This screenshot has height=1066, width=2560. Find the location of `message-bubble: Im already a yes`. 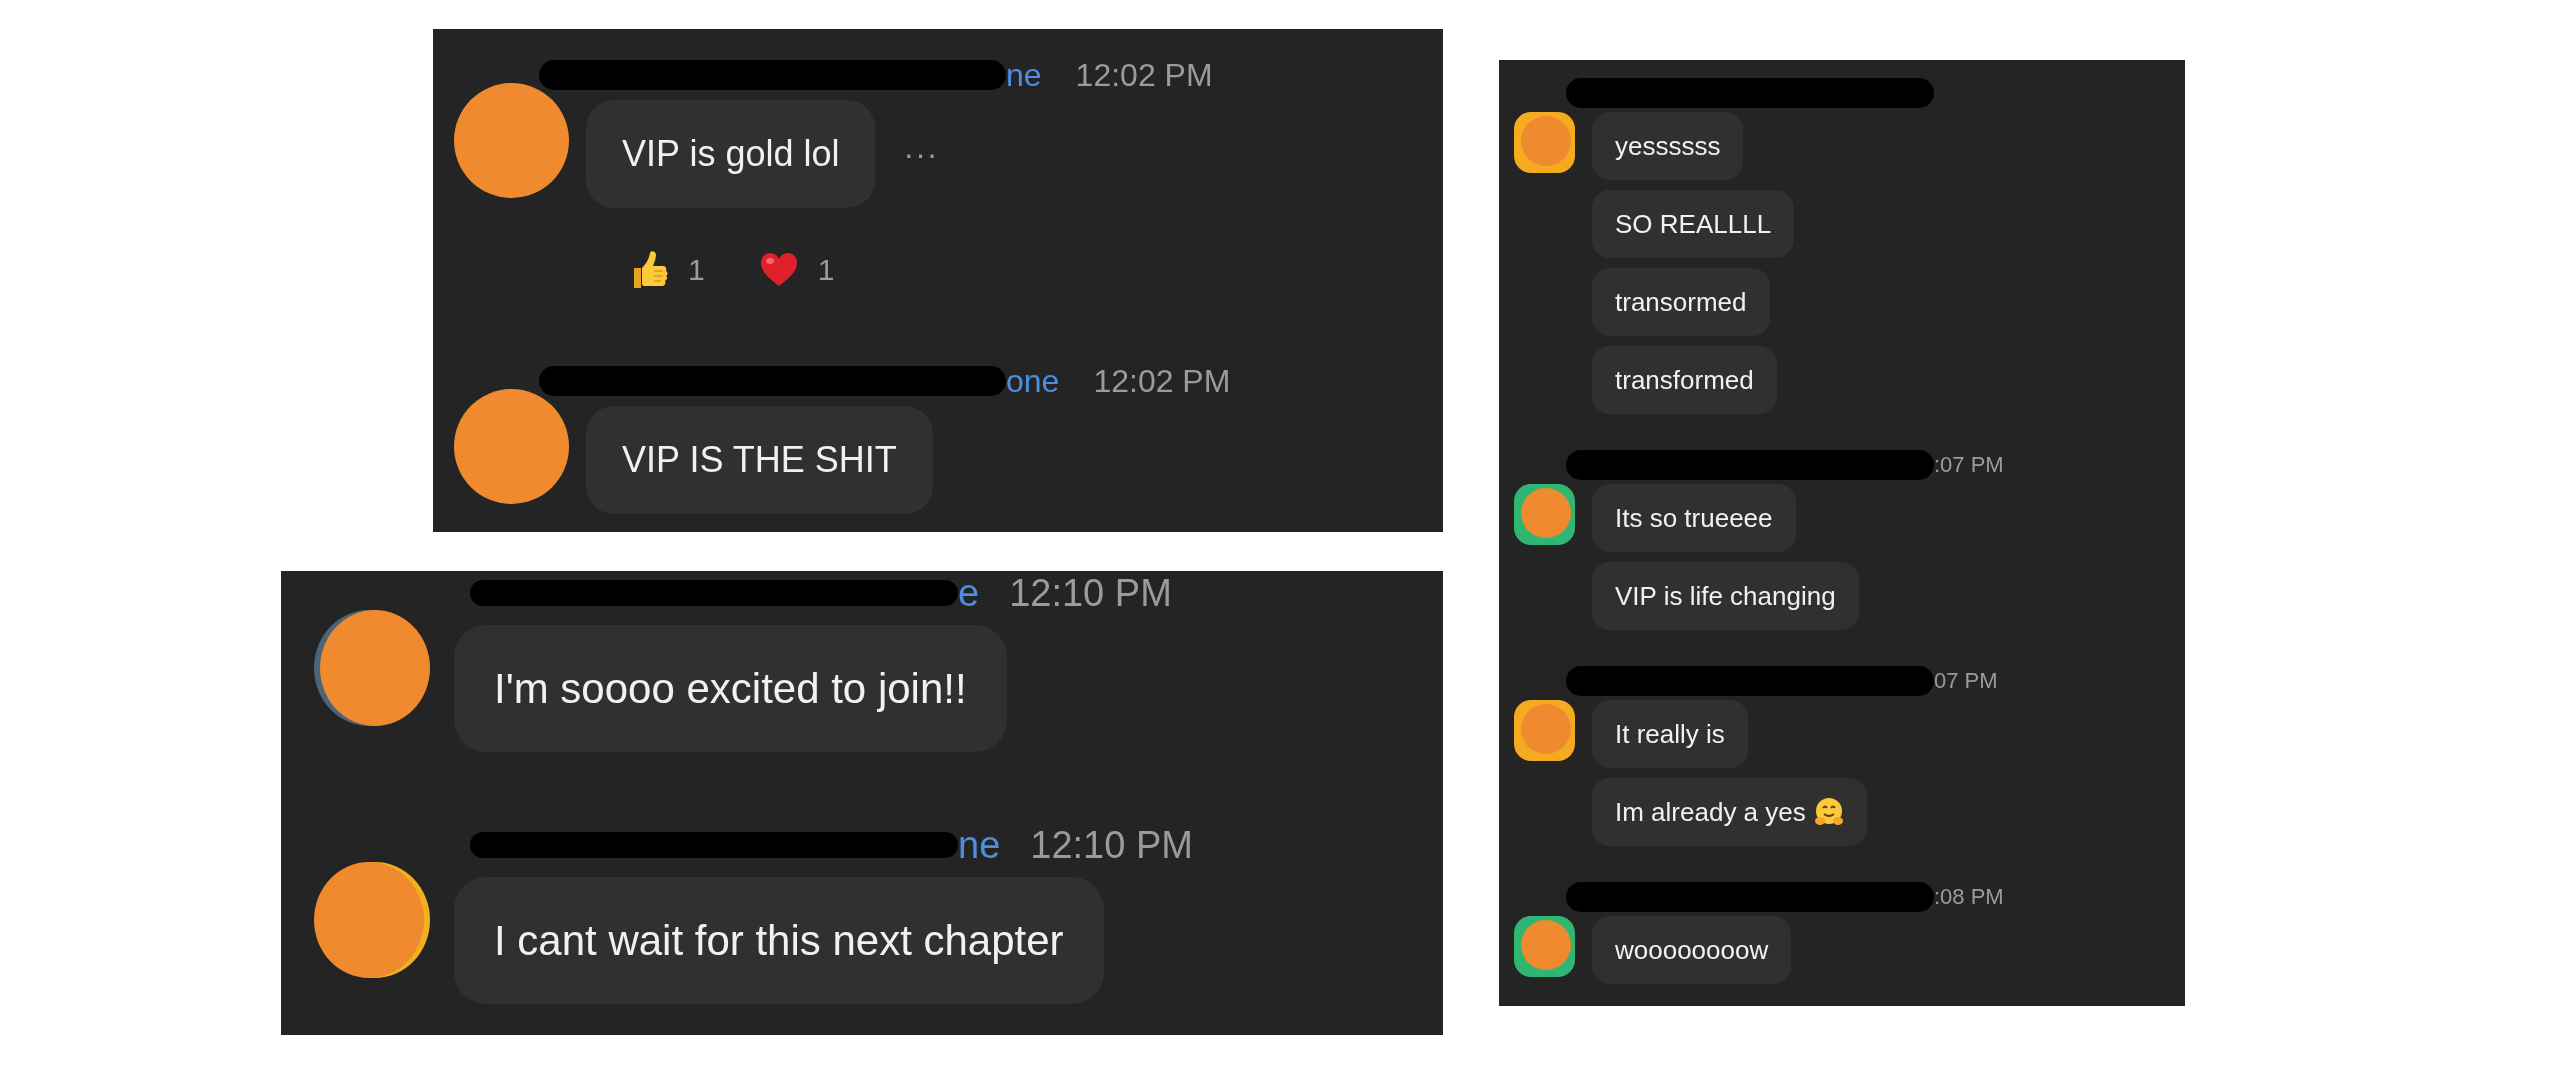

message-bubble: Im already a yes is located at coordinates (1729, 812).